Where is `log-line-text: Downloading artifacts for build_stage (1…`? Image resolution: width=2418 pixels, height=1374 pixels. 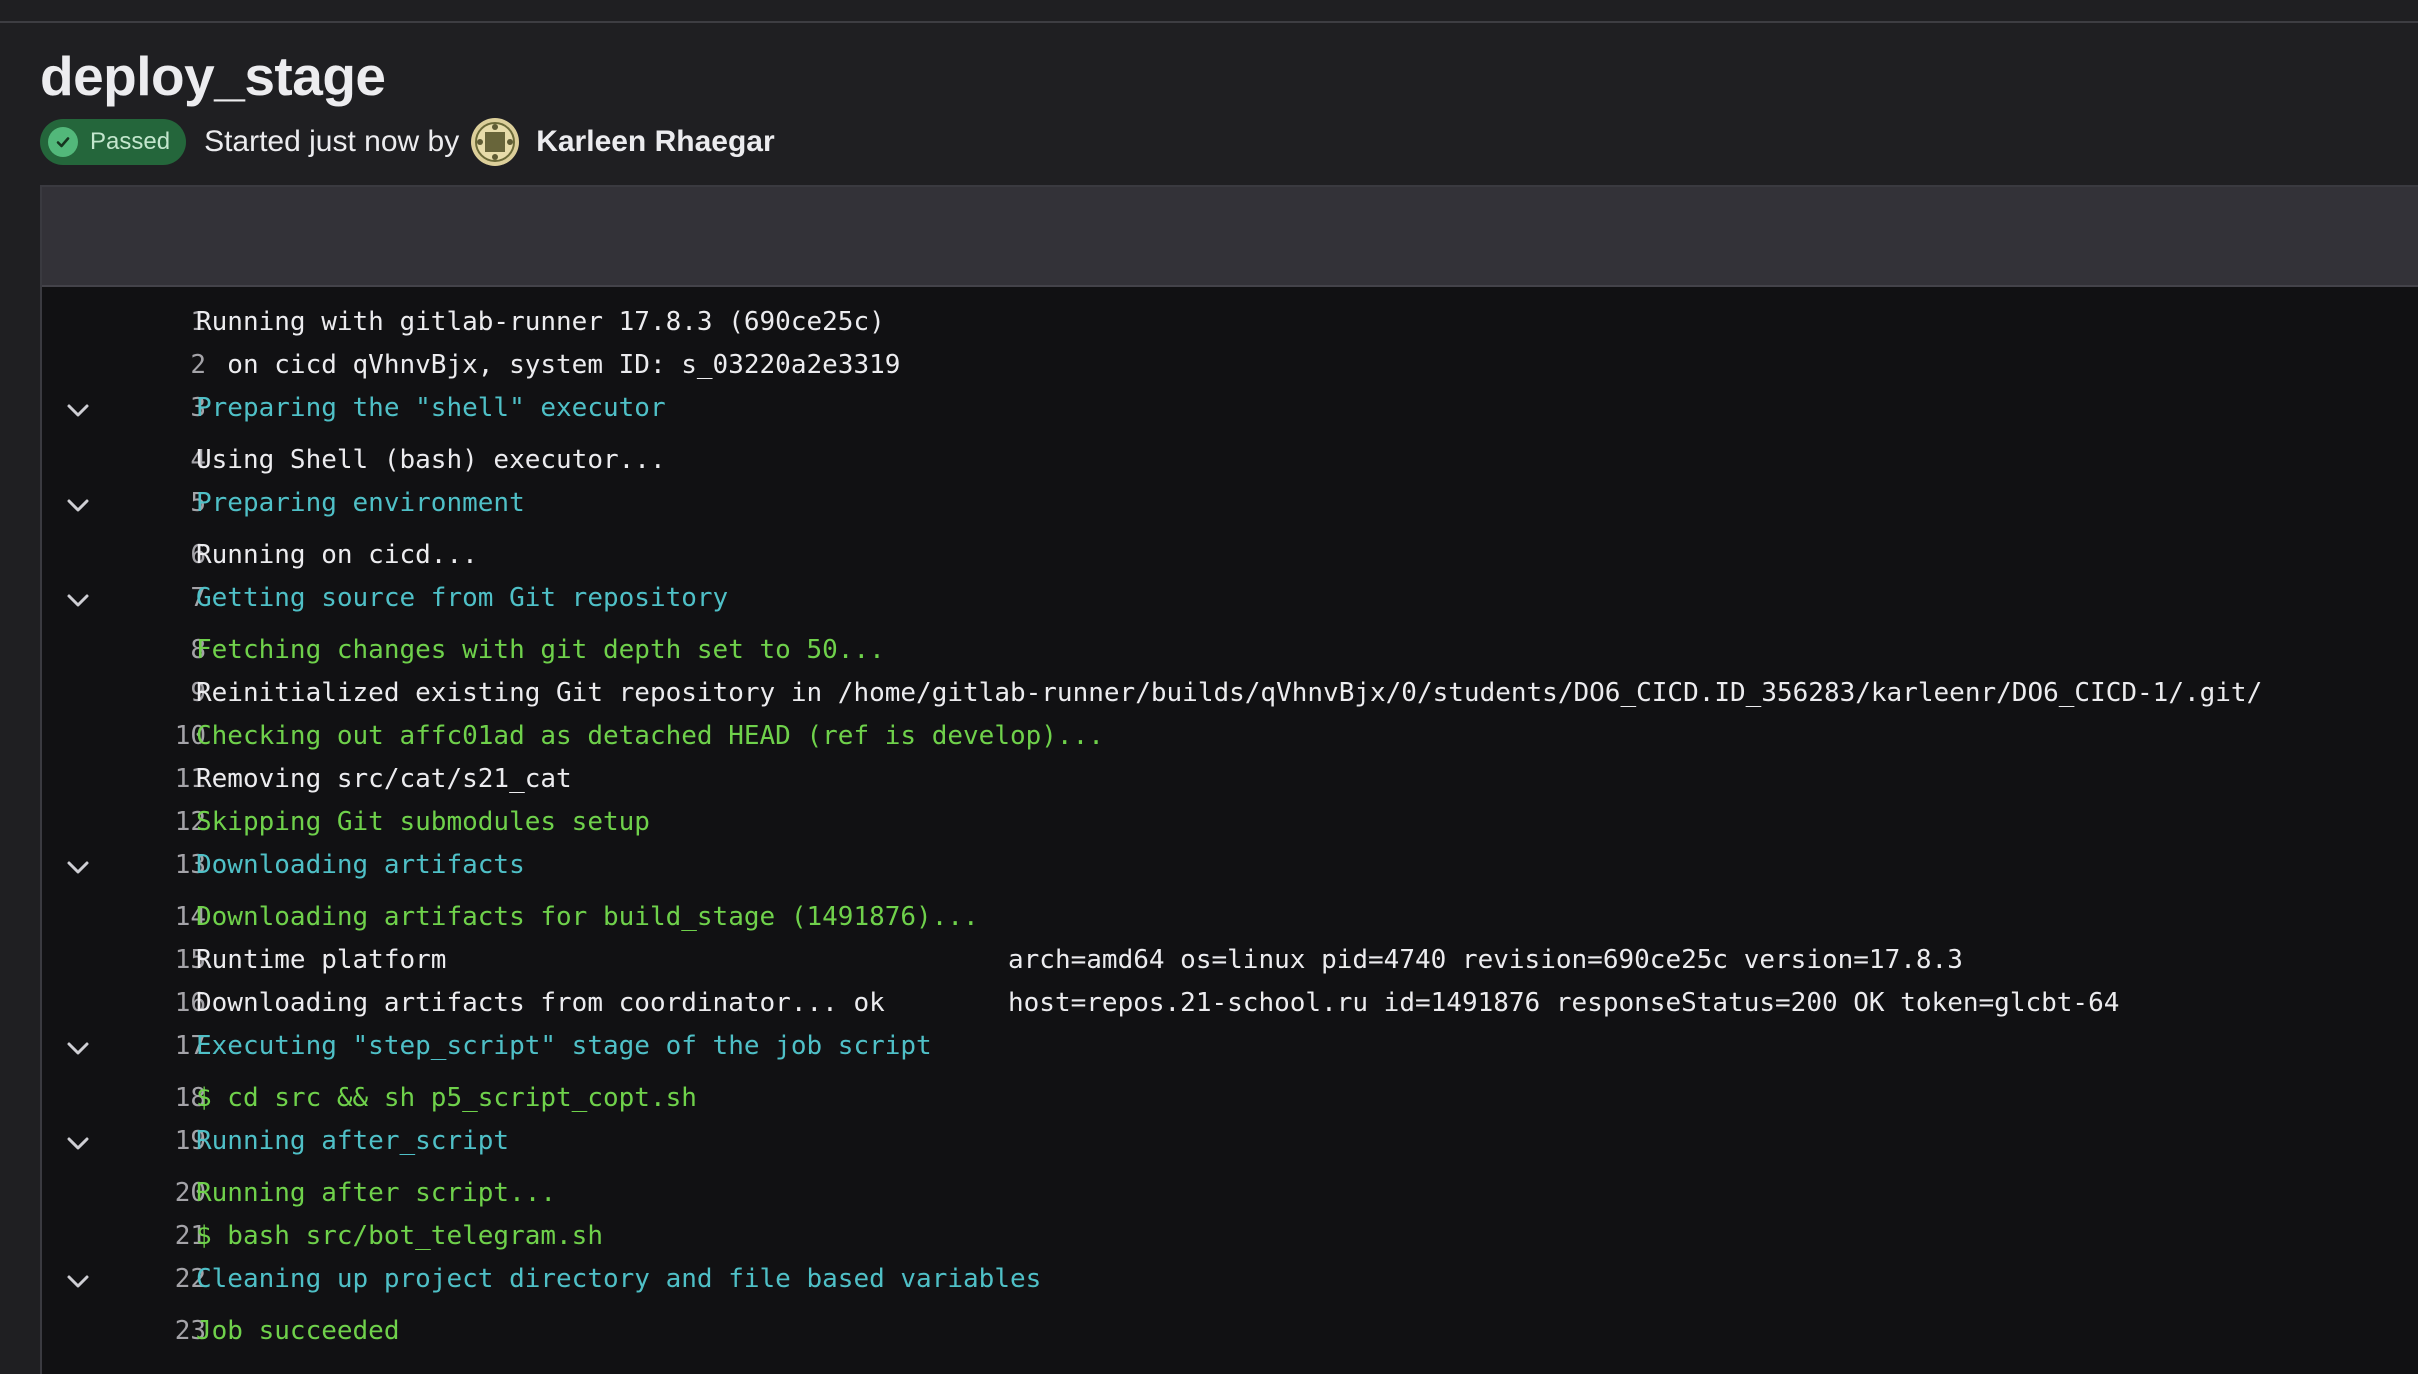 log-line-text: Downloading artifacts for build_stage (1… is located at coordinates (587, 917).